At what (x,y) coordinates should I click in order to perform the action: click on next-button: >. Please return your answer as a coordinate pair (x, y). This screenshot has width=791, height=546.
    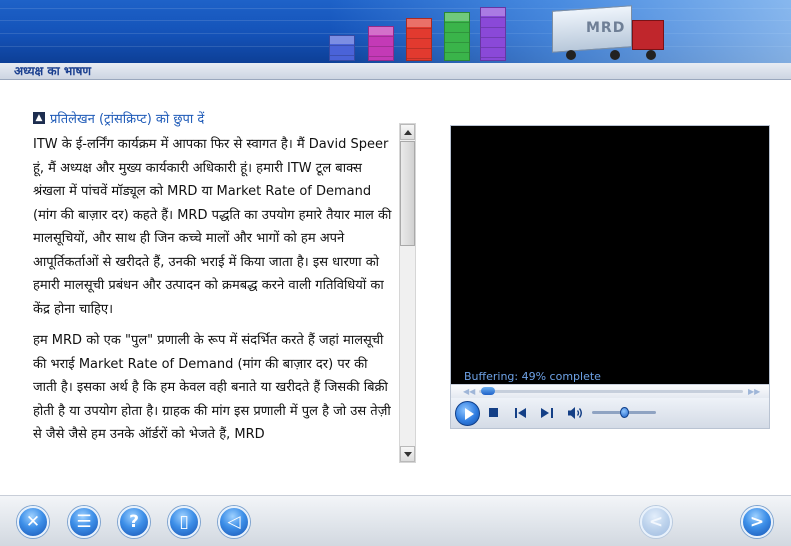
    Looking at the image, I should click on (757, 522).